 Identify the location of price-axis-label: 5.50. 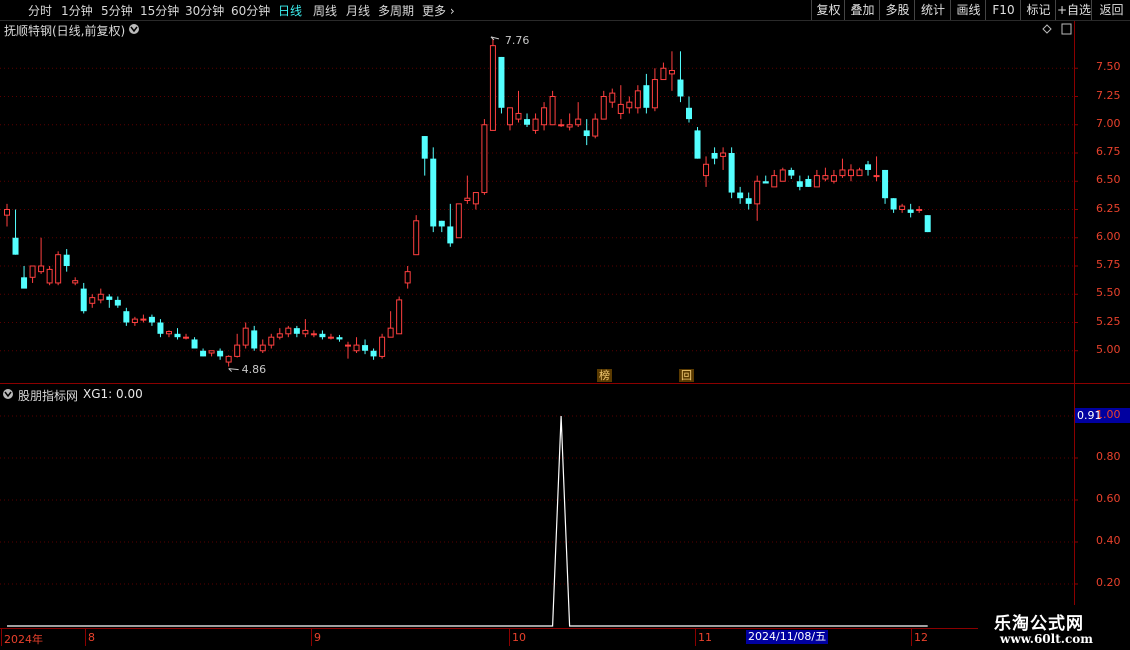
(1108, 293).